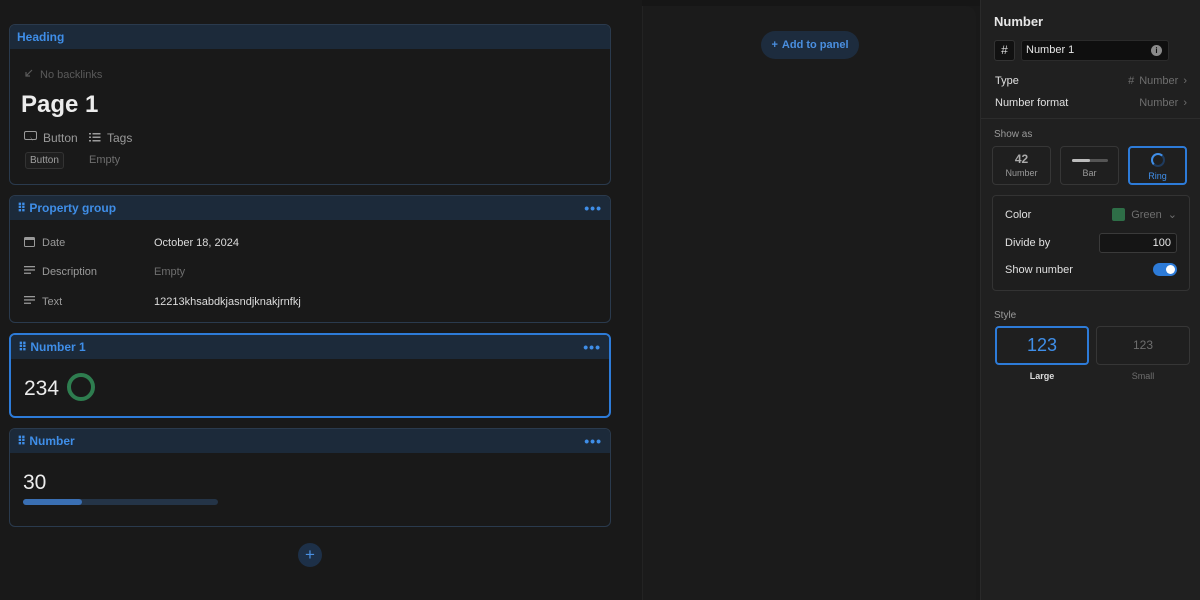  What do you see at coordinates (169, 272) in the screenshot?
I see `property-value: Empty` at bounding box center [169, 272].